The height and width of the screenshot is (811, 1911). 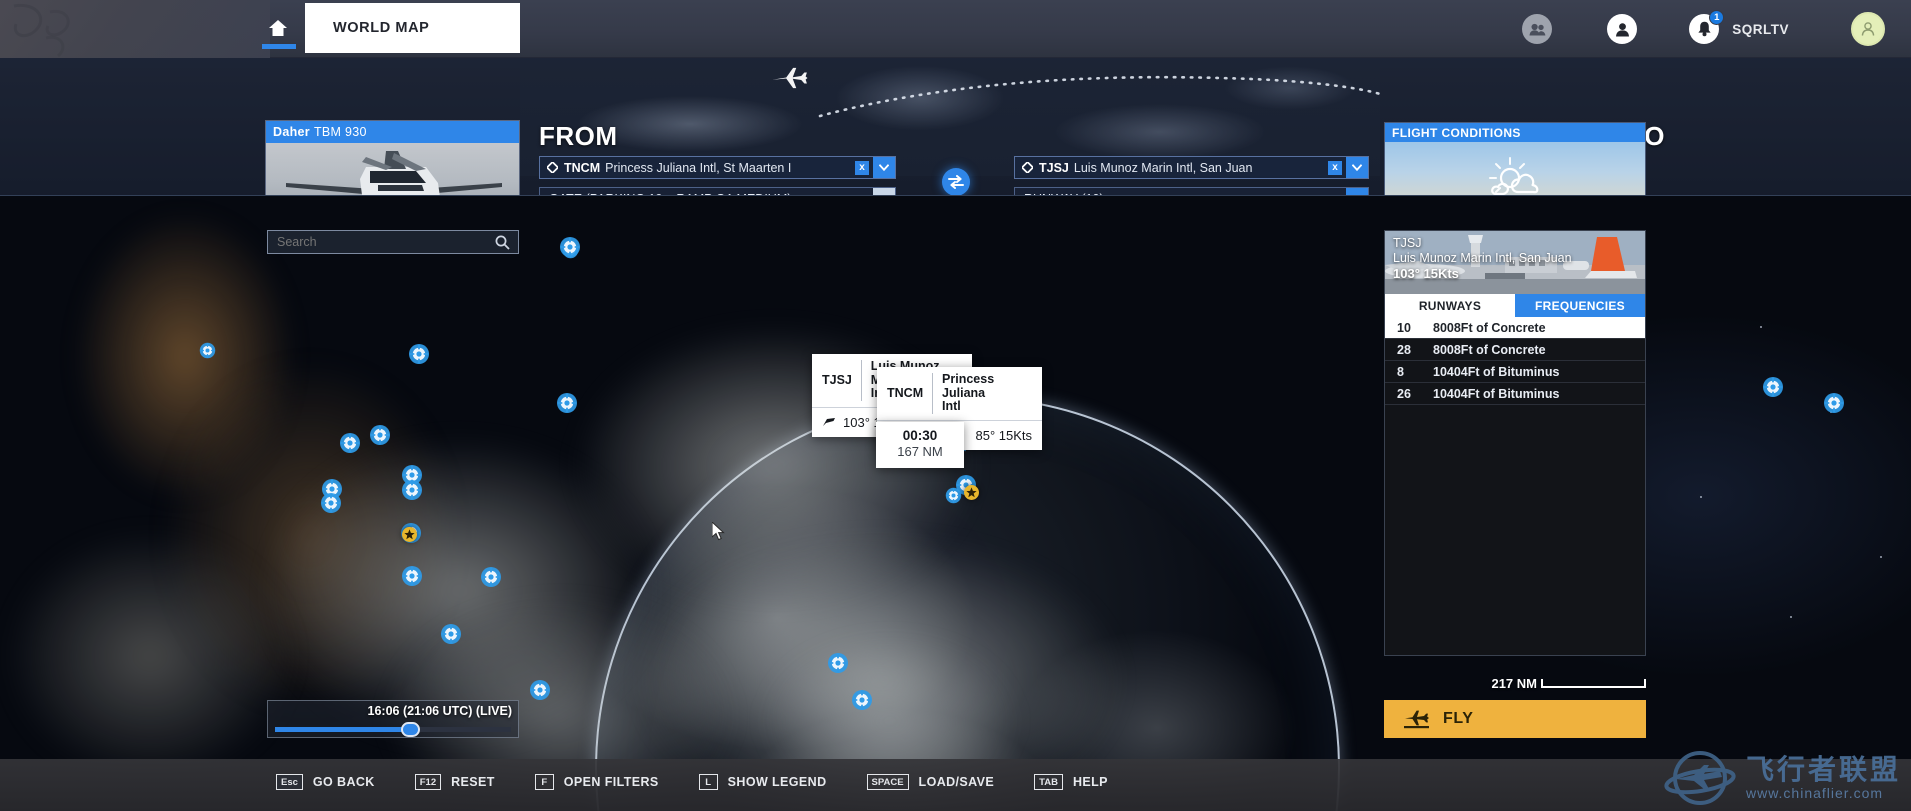 I want to click on cloud-decor, so click(x=150, y=656).